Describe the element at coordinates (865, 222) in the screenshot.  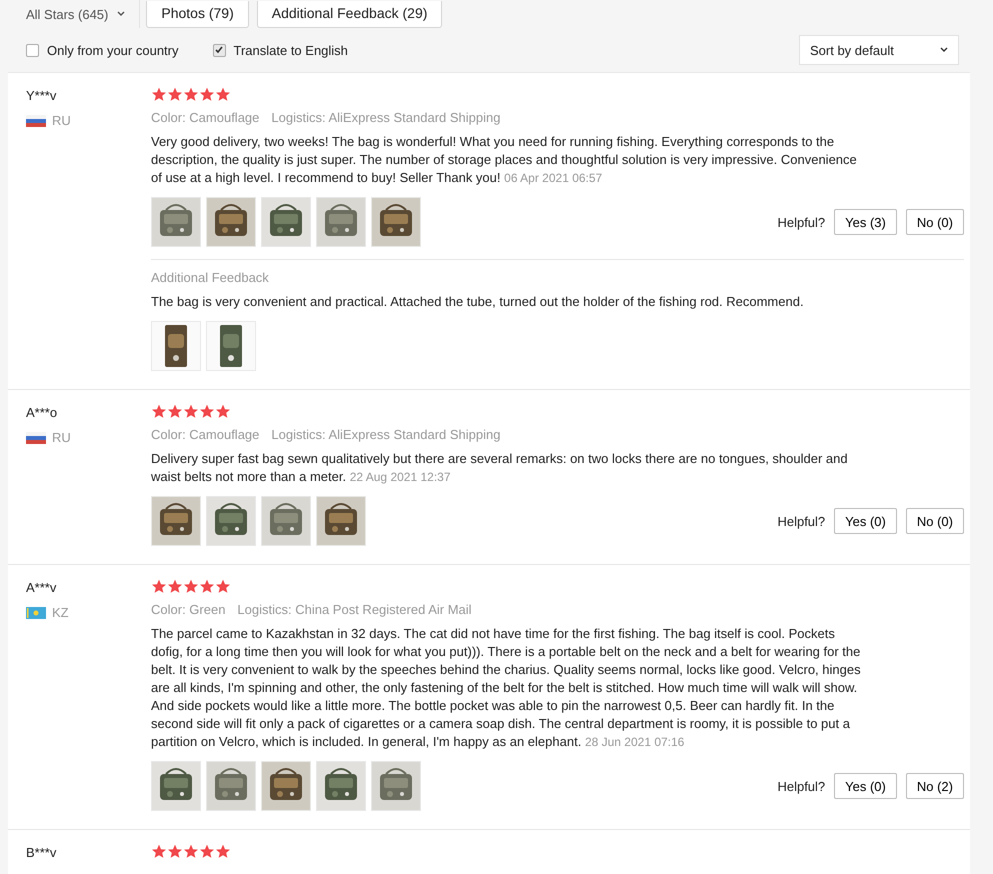
I see `yes-button: Yes (3)` at that location.